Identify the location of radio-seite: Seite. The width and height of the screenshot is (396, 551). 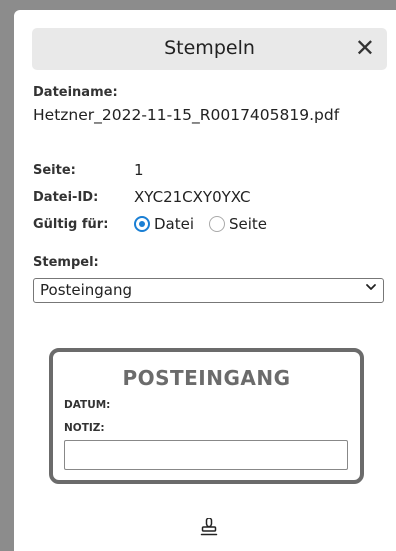
(238, 224).